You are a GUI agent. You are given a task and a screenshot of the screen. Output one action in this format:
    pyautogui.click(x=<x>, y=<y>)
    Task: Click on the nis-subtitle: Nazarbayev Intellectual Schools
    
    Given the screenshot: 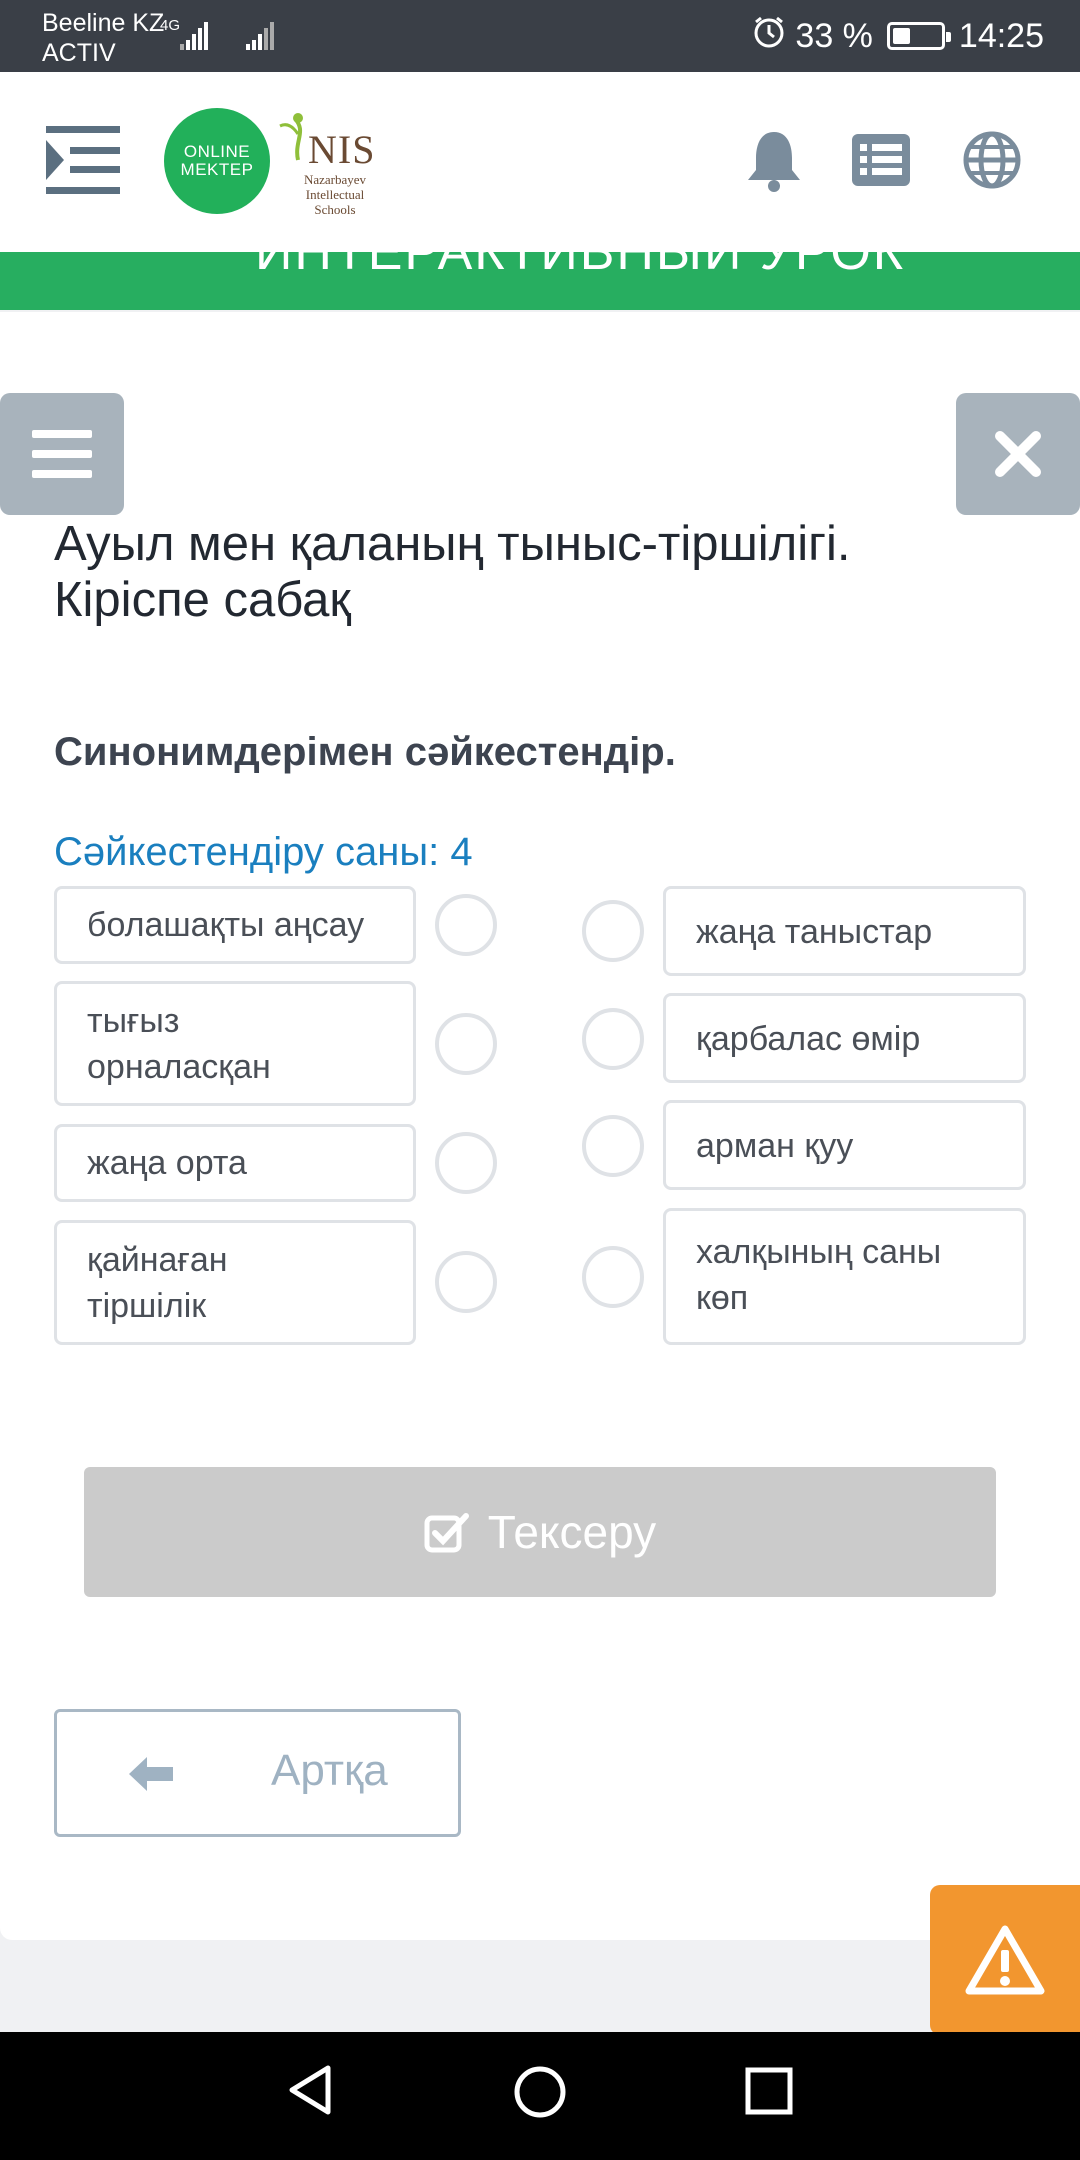 What is the action you would take?
    pyautogui.click(x=335, y=194)
    